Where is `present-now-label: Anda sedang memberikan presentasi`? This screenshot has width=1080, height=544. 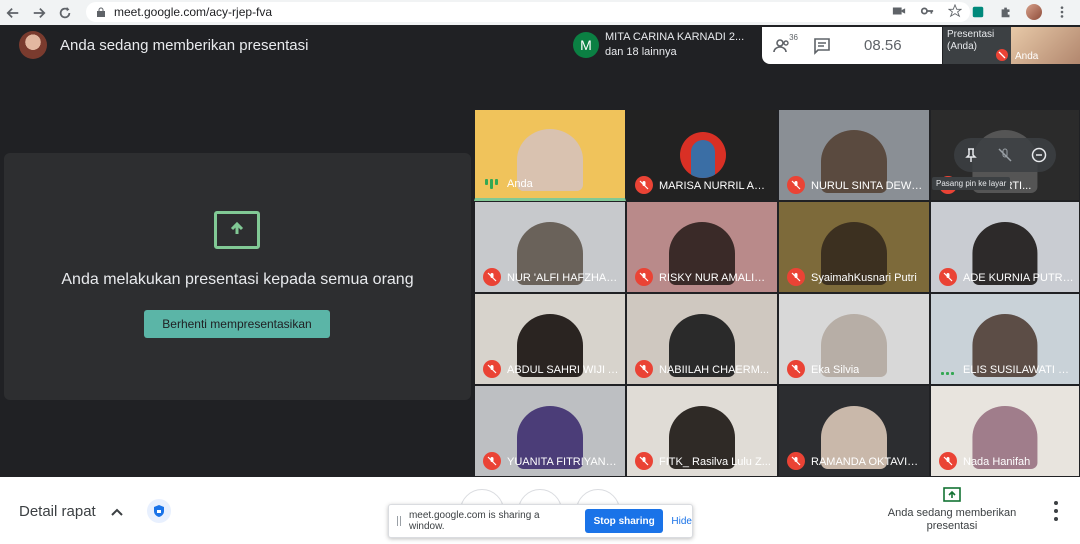 present-now-label: Anda sedang memberikan presentasi is located at coordinates (952, 519).